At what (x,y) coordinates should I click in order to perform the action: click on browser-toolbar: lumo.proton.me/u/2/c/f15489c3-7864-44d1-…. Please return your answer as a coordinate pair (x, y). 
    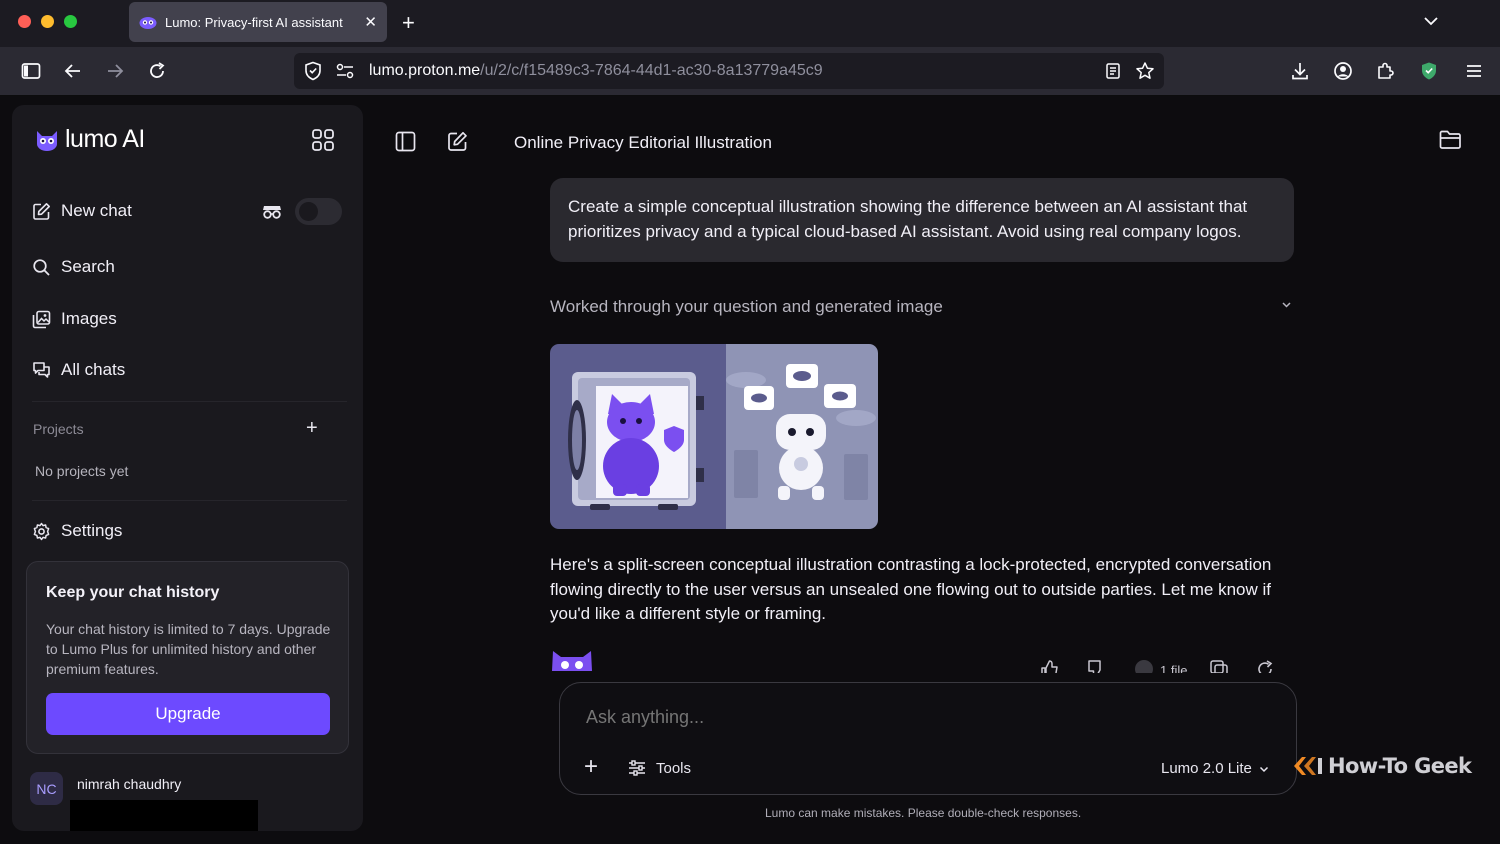
    Looking at the image, I should click on (750, 71).